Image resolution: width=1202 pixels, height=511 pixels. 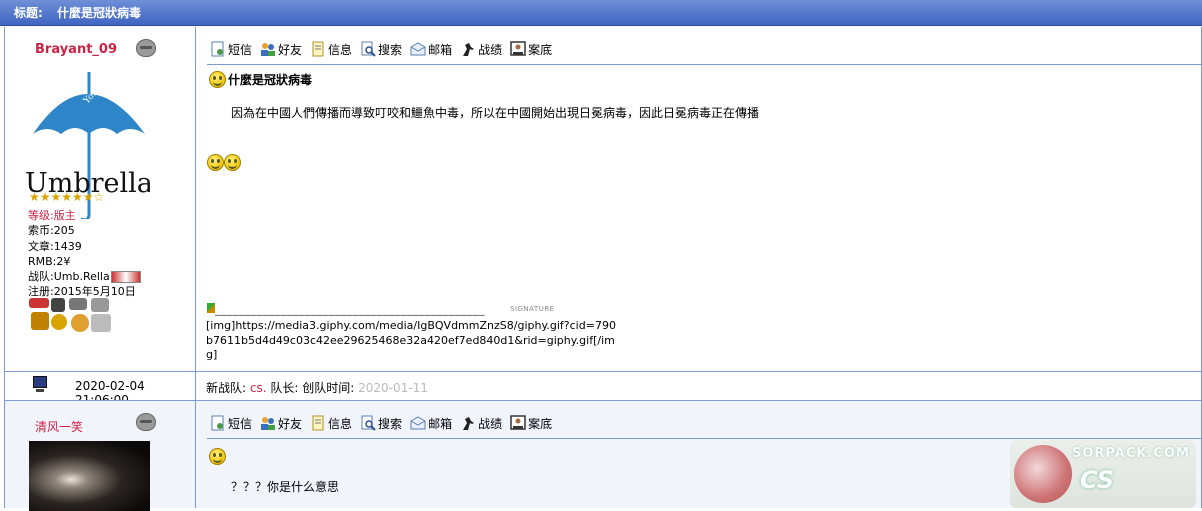 What do you see at coordinates (64, 215) in the screenshot?
I see `level-value: 版主` at bounding box center [64, 215].